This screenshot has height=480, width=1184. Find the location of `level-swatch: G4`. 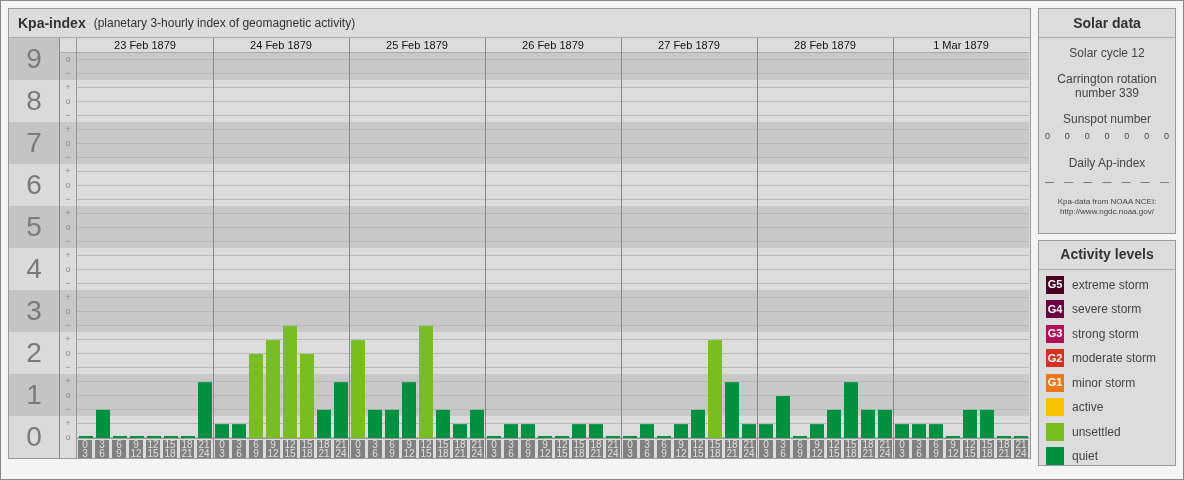

level-swatch: G4 is located at coordinates (1055, 309).